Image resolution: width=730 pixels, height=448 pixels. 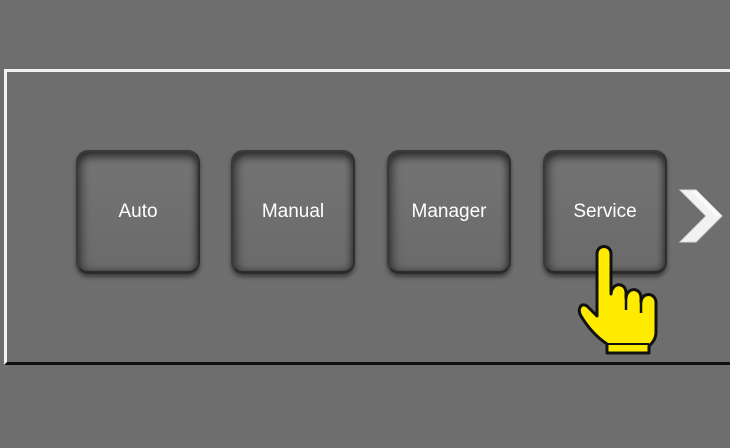 I want to click on auto-button-label: Auto, so click(x=138, y=211).